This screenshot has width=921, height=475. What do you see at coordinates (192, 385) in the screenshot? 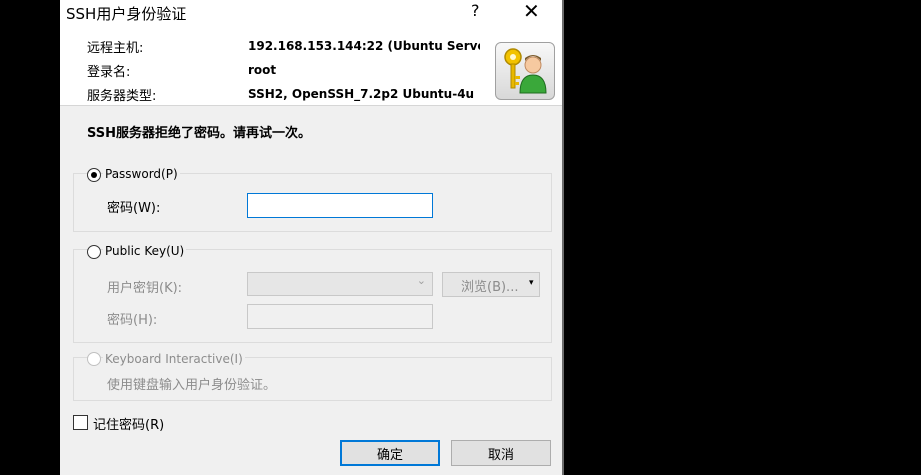
I see `keyboard-hint: 使用键盘输入用户身份验证。` at bounding box center [192, 385].